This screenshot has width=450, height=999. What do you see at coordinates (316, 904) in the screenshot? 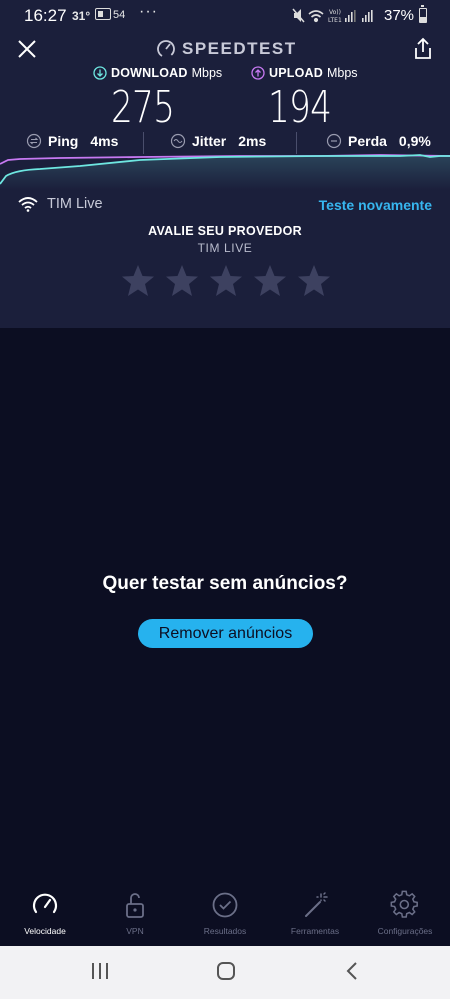
I see `magic-wand-icon` at bounding box center [316, 904].